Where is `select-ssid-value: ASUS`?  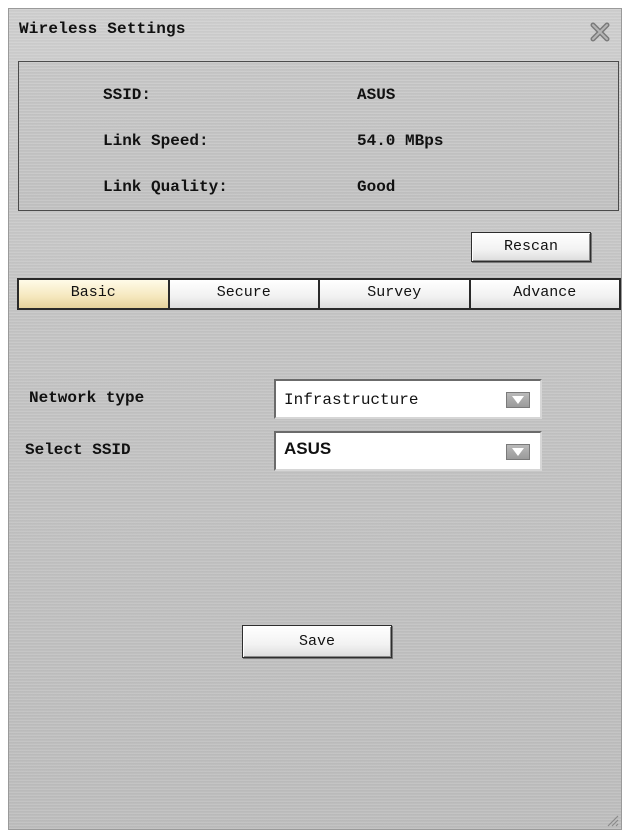 select-ssid-value: ASUS is located at coordinates (308, 448).